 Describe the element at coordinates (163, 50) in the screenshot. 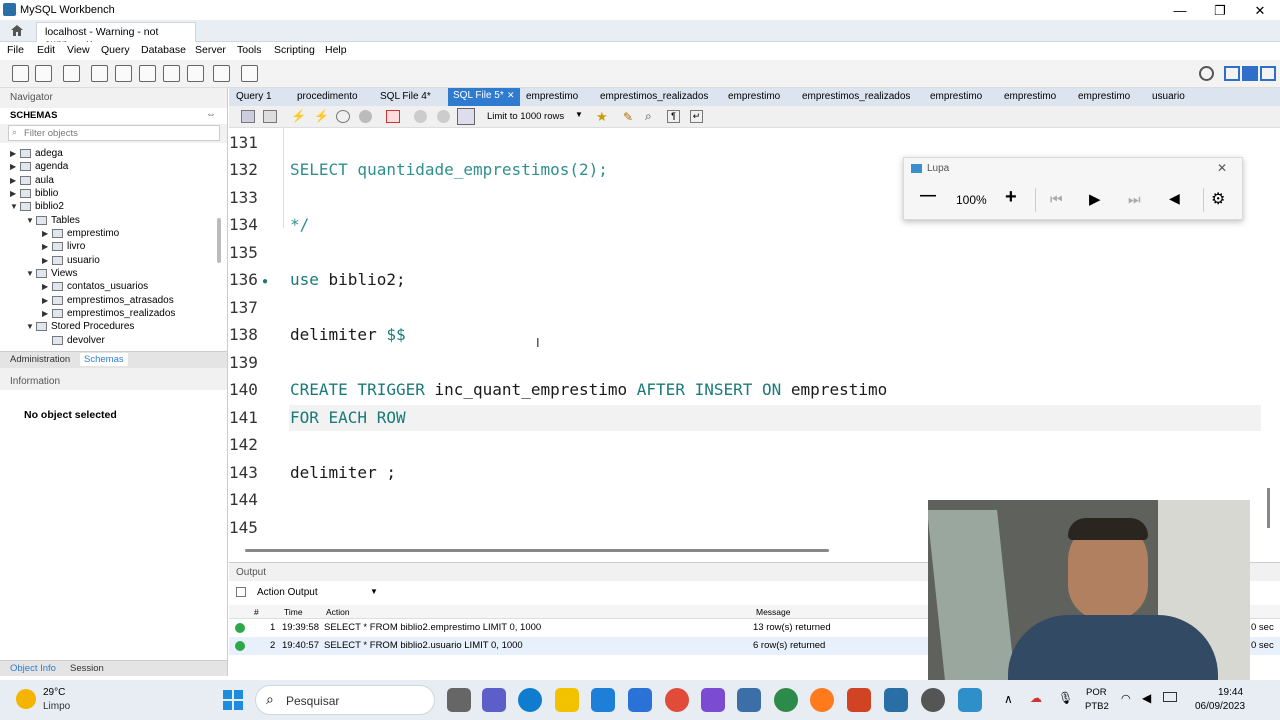

I see `menu-database: Database` at that location.